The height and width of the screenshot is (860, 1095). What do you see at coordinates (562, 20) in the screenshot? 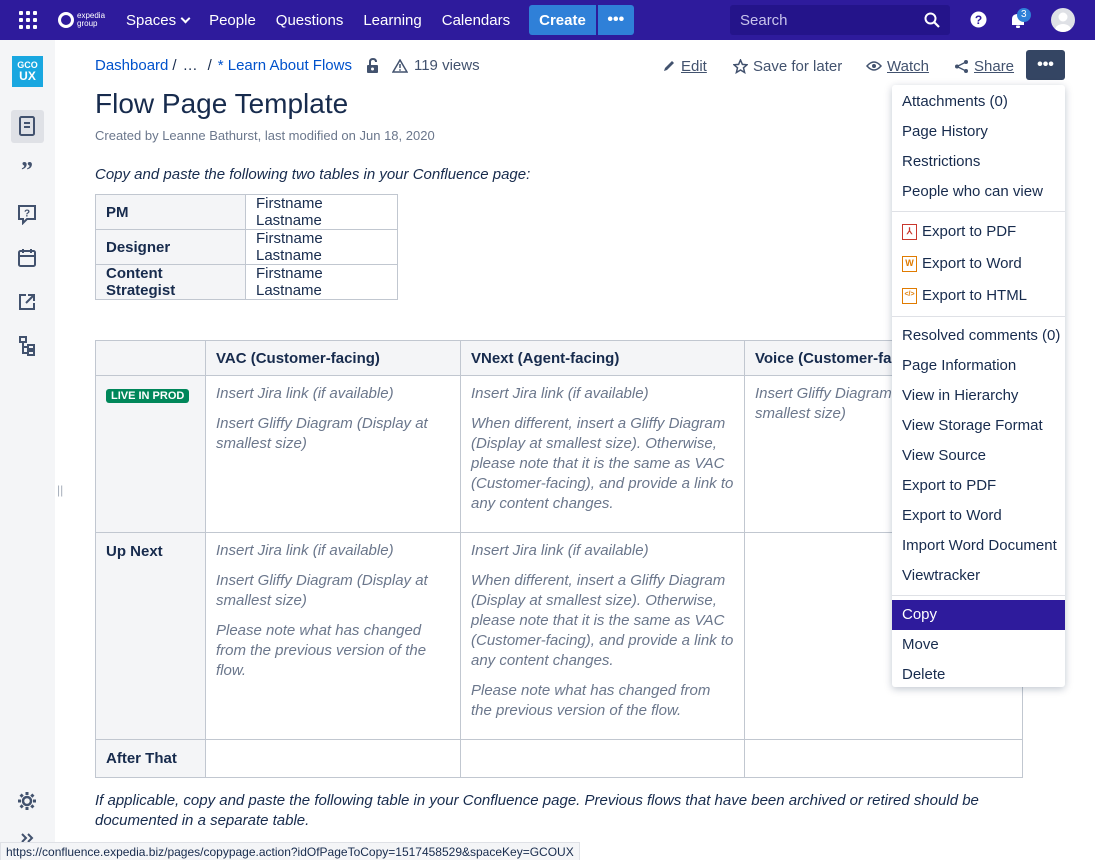
I see `create-button: Create` at bounding box center [562, 20].